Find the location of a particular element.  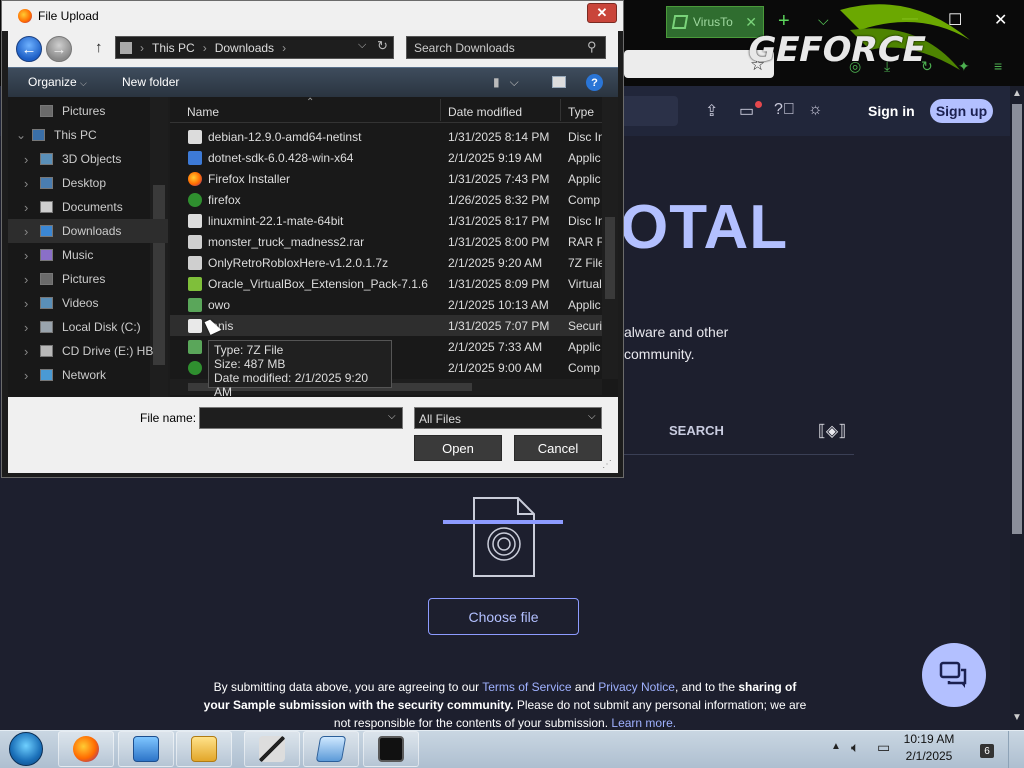

column-name: Name is located at coordinates (203, 112).